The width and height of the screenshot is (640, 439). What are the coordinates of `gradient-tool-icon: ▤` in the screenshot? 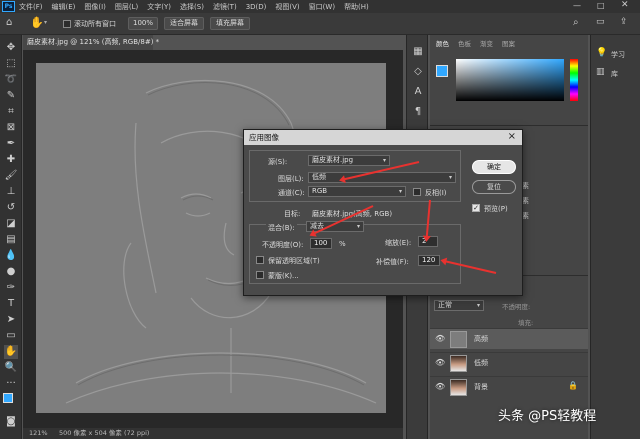 It's located at (11, 240).